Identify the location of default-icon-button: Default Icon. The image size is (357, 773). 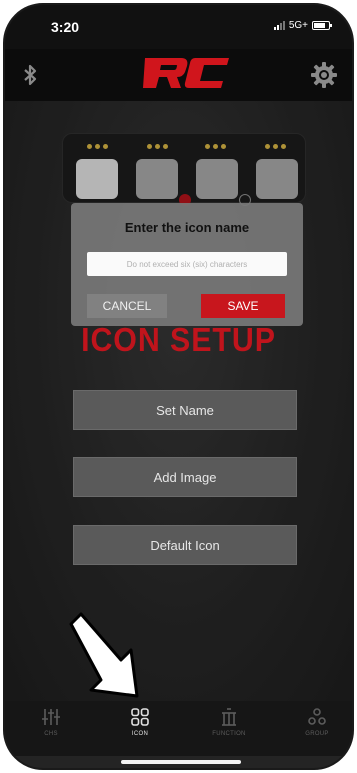
(185, 545).